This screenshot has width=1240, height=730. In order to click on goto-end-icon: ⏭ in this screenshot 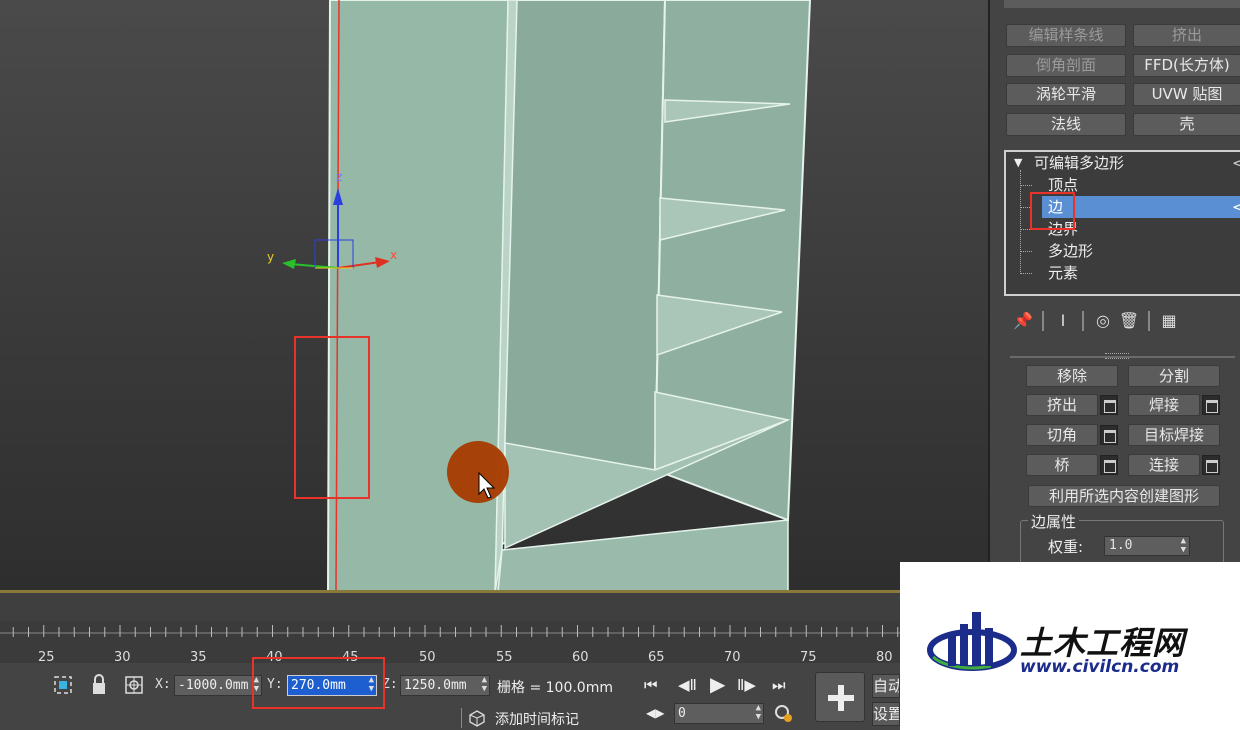, I will do `click(779, 685)`.